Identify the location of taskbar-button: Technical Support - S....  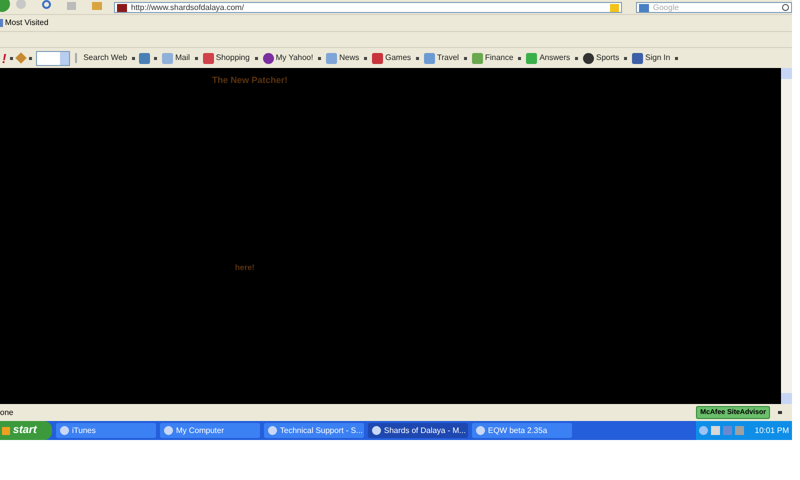
(314, 430).